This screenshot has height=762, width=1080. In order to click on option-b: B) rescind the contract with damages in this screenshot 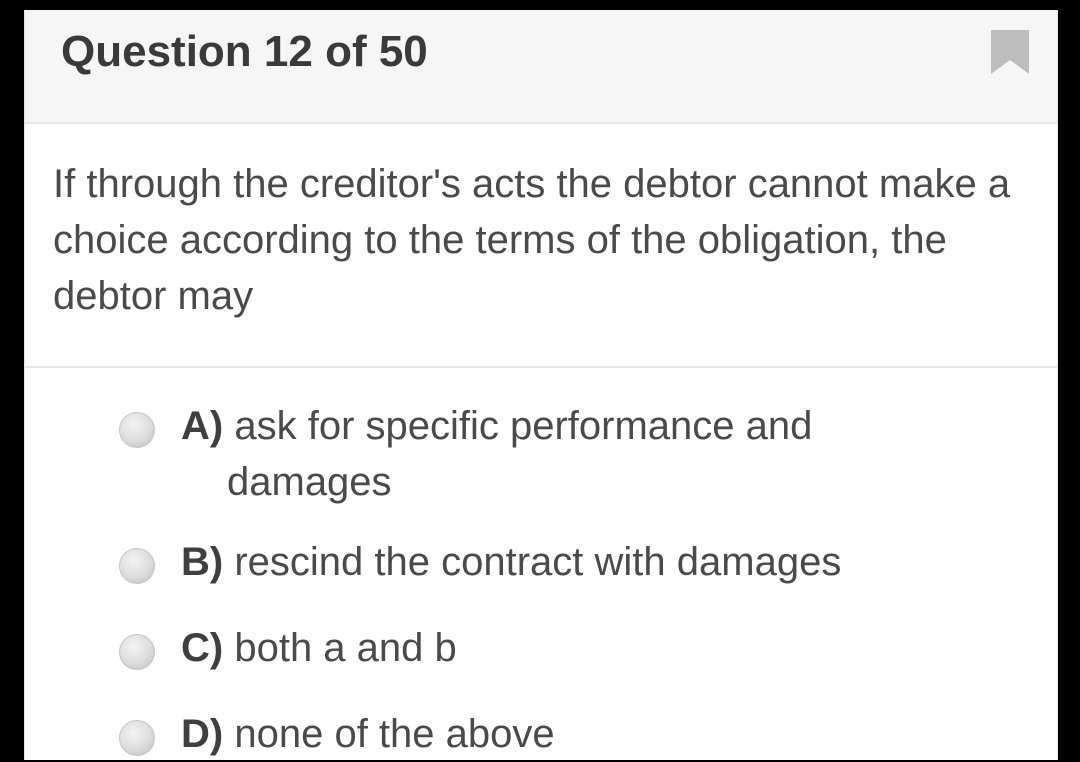, I will do `click(559, 562)`.